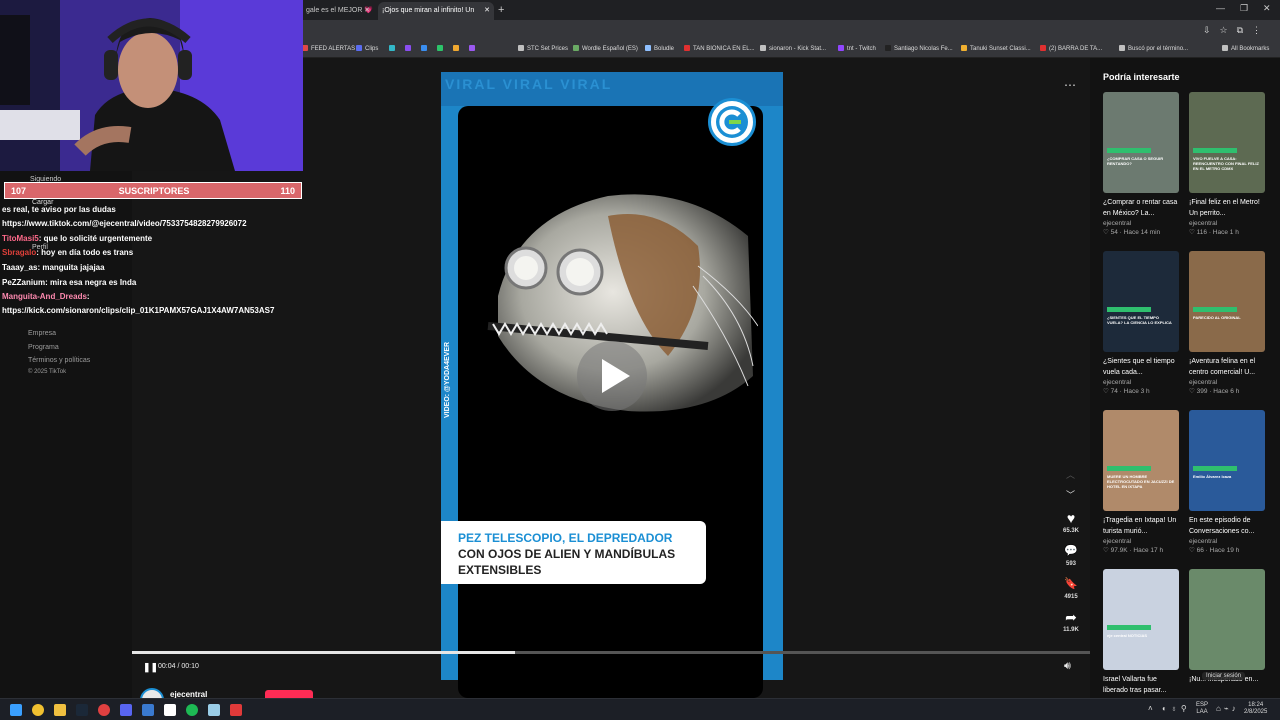 This screenshot has height=720, width=1280. Describe the element at coordinates (42, 333) in the screenshot. I see `footer-link-empresa: Empresa` at that location.